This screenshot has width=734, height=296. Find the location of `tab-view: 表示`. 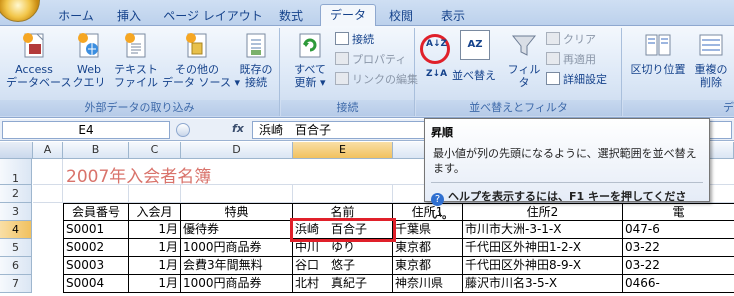

tab-view: 表示 is located at coordinates (453, 17).